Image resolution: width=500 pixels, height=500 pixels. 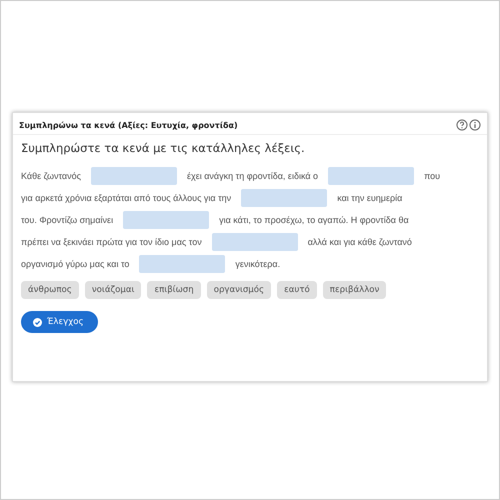 What do you see at coordinates (174, 290) in the screenshot?
I see `word-chip: επιβίωση` at bounding box center [174, 290].